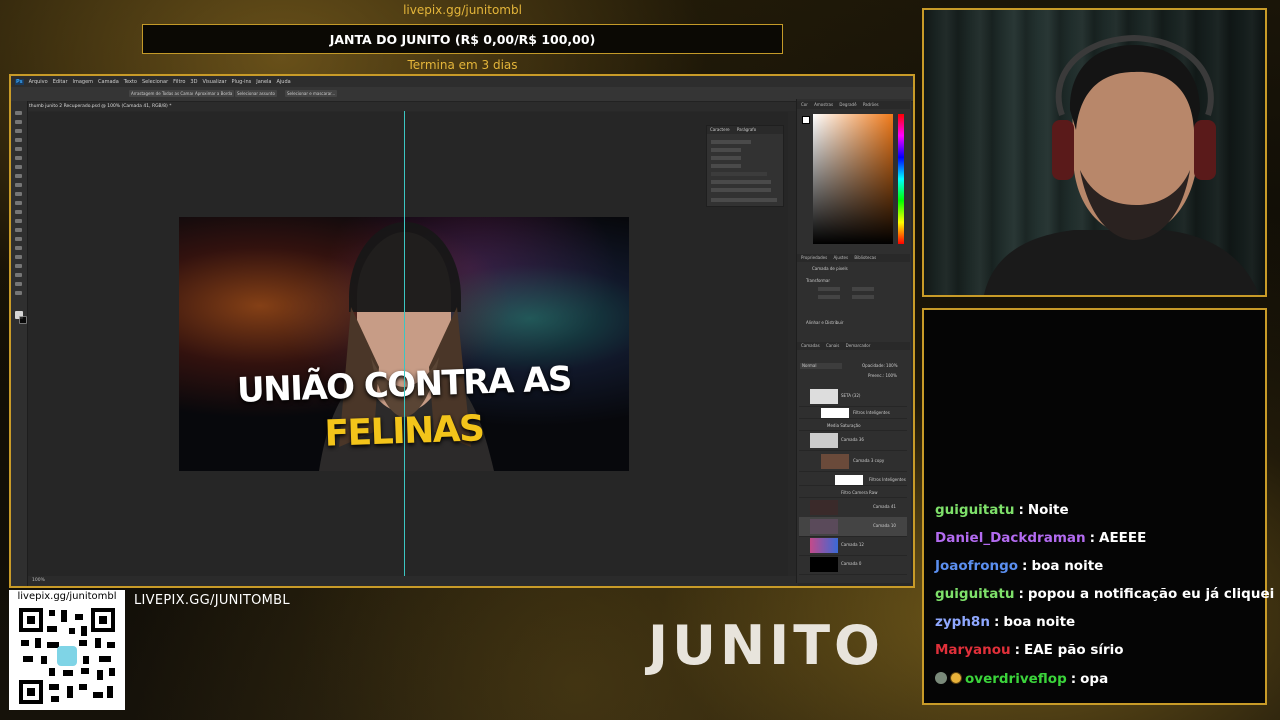 This screenshot has height=720, width=1280. Describe the element at coordinates (165, 93) in the screenshot. I see `option-arrastagem: Arrastagem de Todas as Camadas` at that location.